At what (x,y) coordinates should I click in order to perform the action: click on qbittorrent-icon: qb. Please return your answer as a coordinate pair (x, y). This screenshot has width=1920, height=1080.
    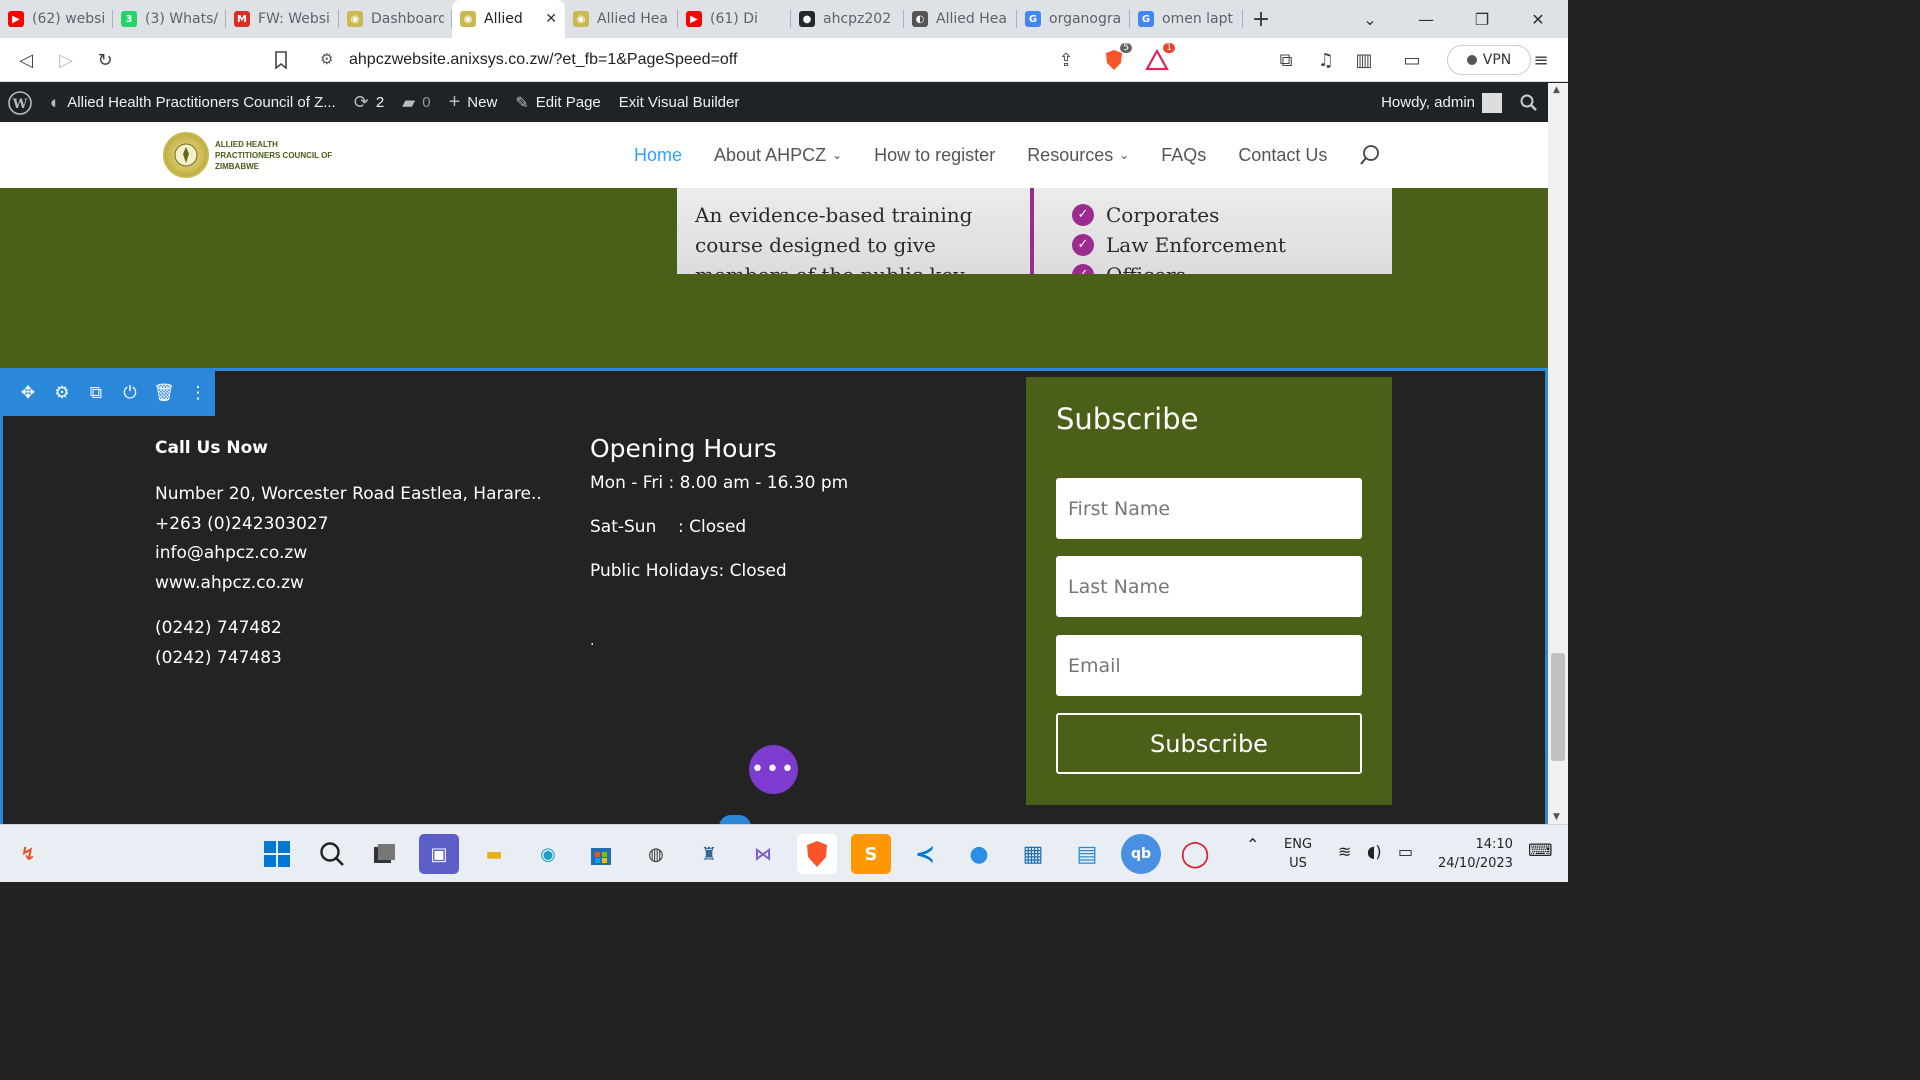
    Looking at the image, I should click on (1141, 854).